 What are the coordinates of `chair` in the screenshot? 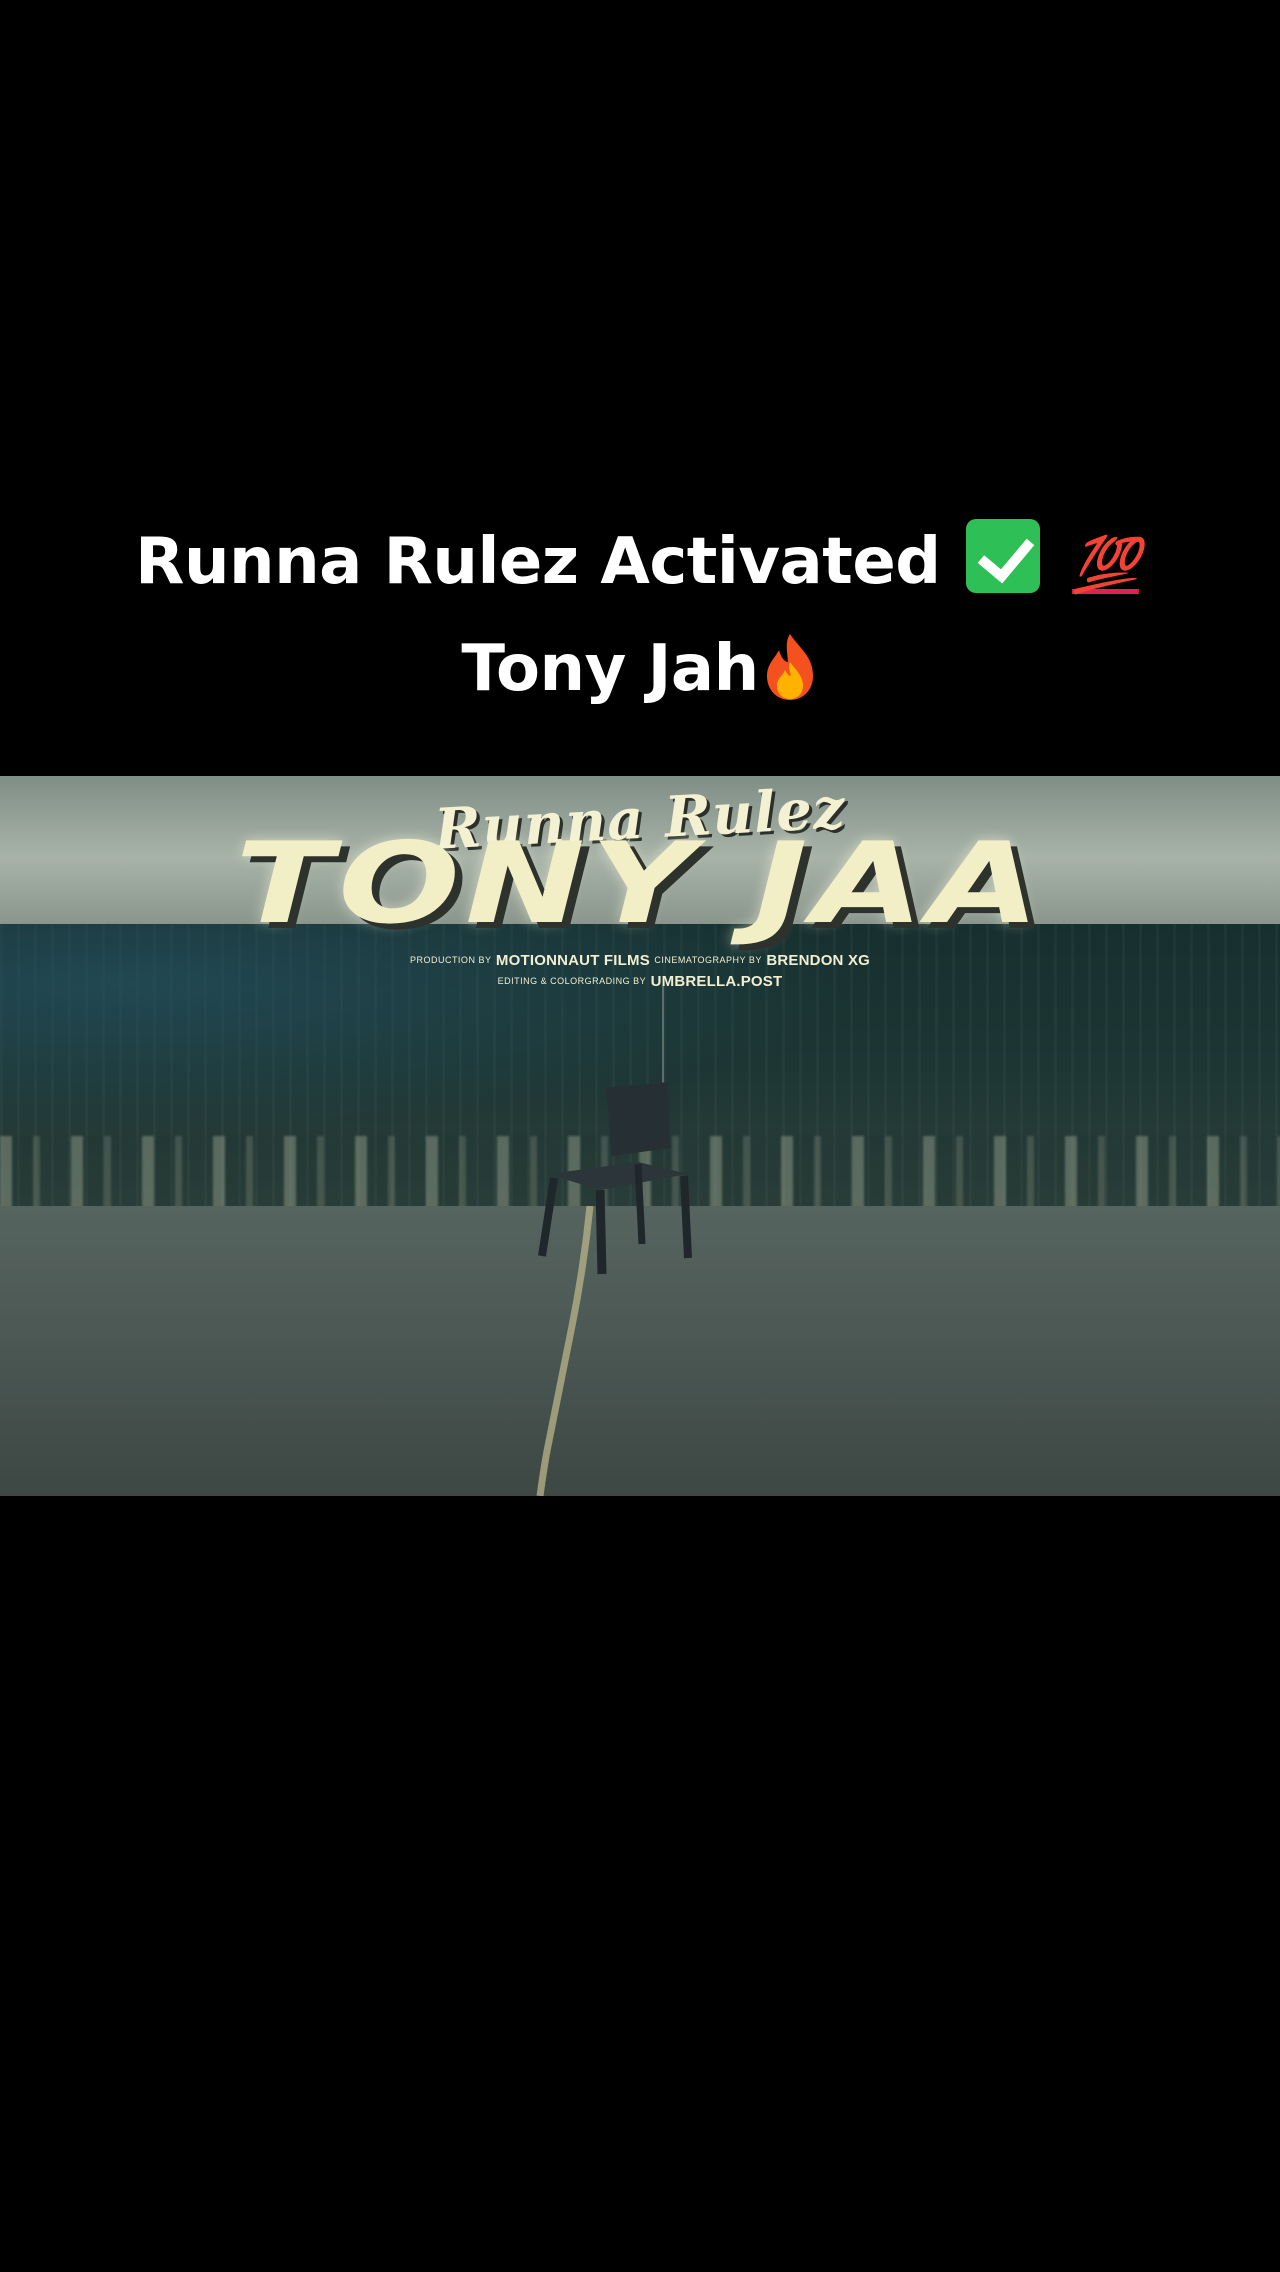 It's located at (615, 1178).